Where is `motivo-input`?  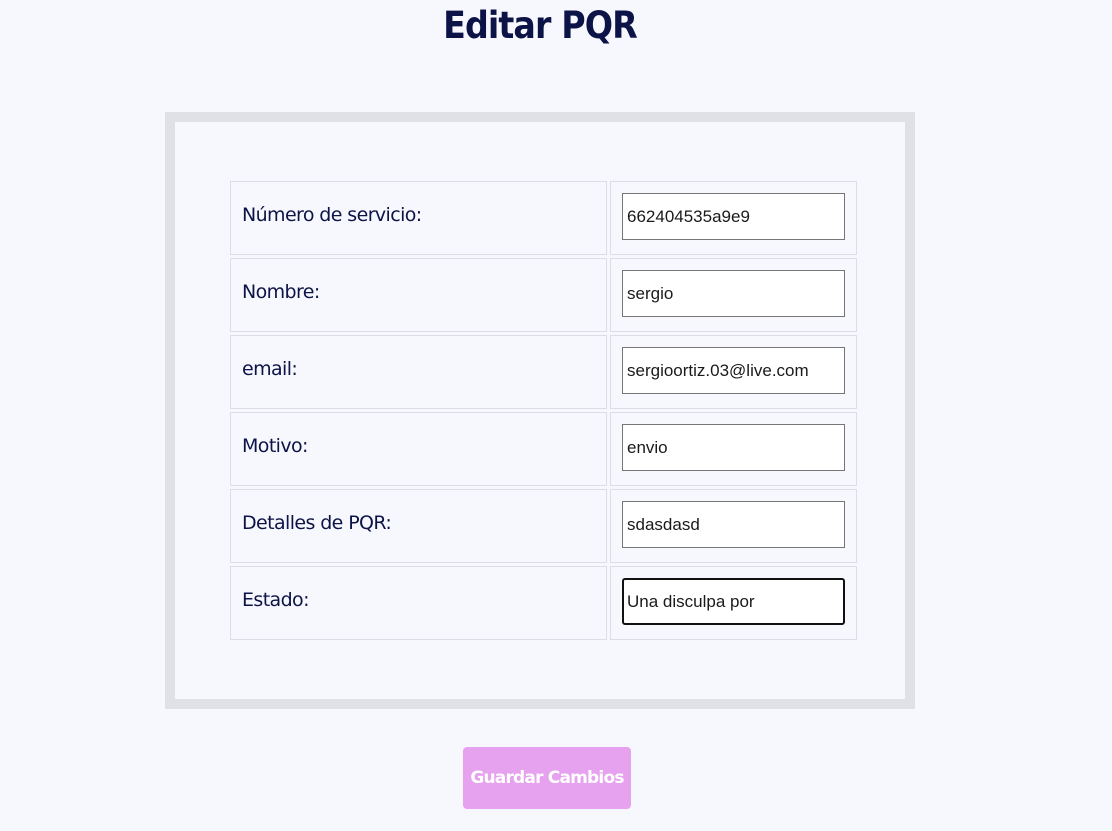 motivo-input is located at coordinates (733, 447).